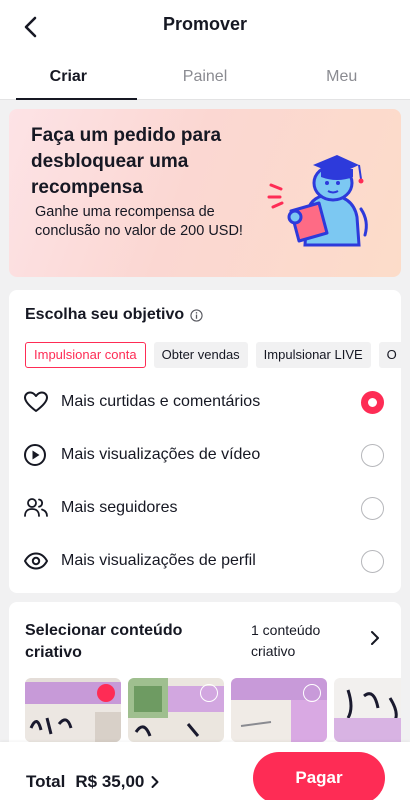 The image size is (410, 800). What do you see at coordinates (119, 507) in the screenshot?
I see `option-label: Mais seguidores` at bounding box center [119, 507].